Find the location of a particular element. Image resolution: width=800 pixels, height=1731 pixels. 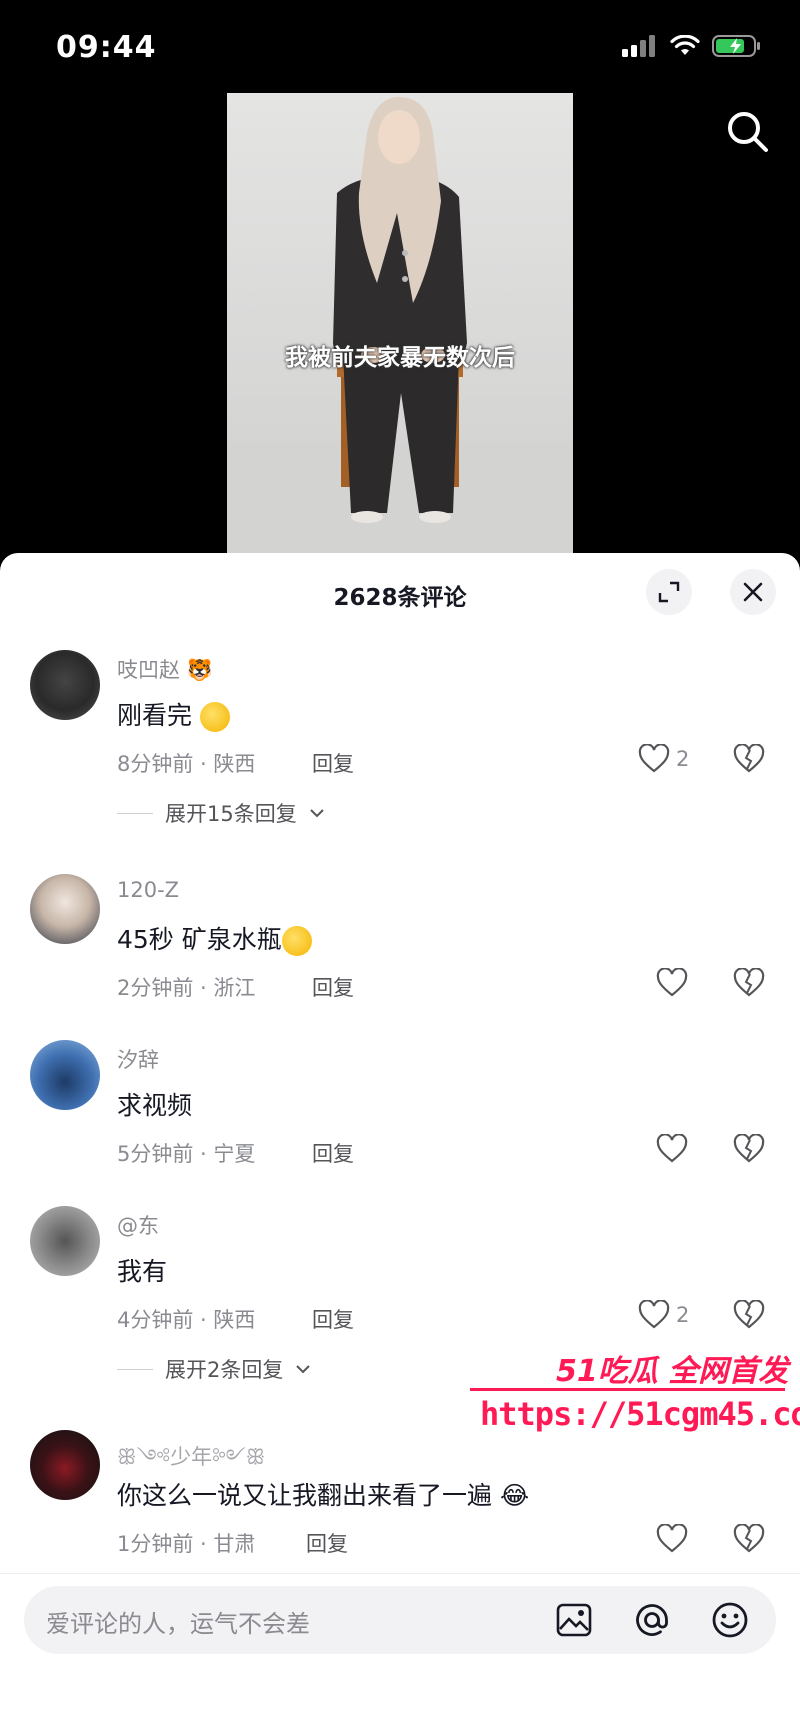

video-player: 我被前夫家暴无数次后 is located at coordinates (400, 323).